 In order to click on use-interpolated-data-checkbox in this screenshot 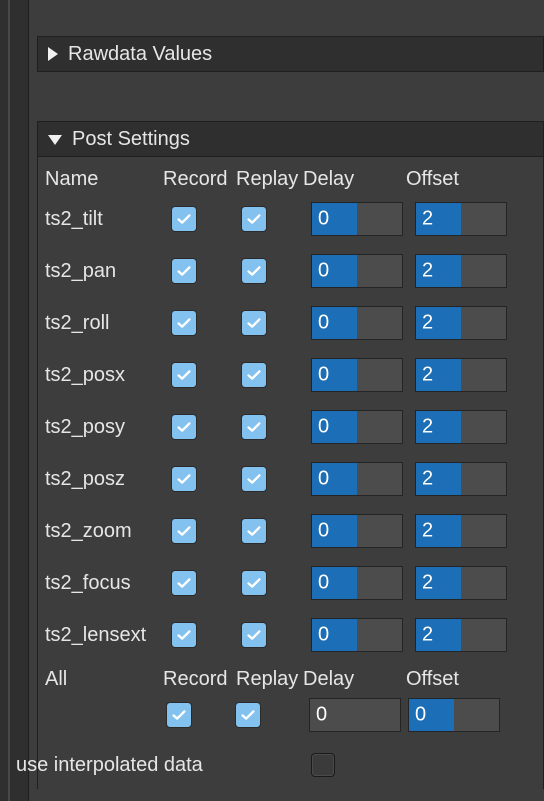, I will do `click(323, 765)`.